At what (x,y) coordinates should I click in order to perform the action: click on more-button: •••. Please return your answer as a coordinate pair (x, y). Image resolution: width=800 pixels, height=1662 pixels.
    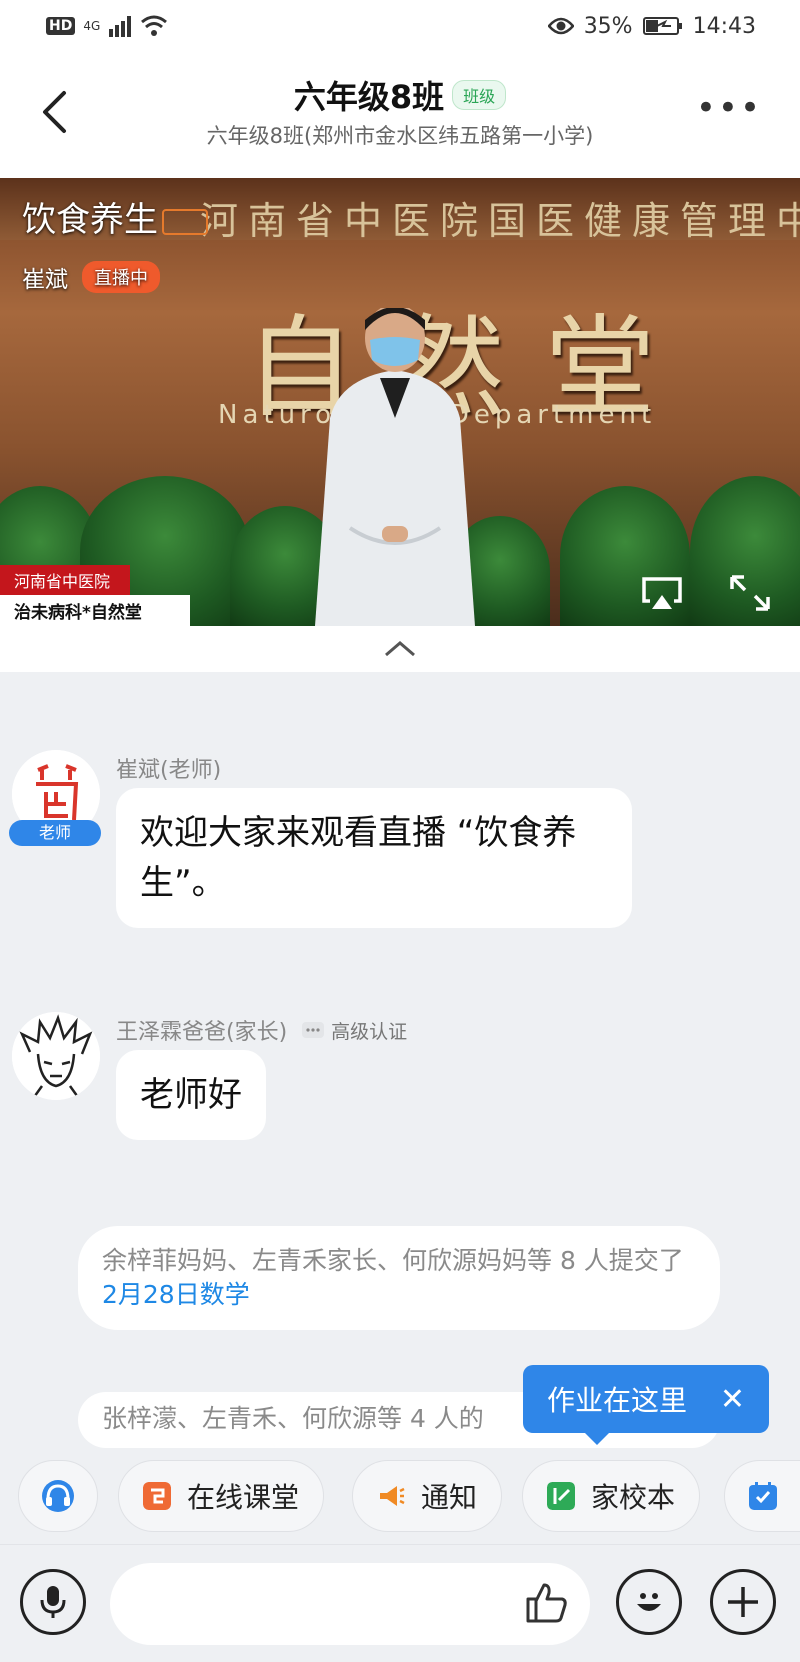
    Looking at the image, I should click on (729, 108).